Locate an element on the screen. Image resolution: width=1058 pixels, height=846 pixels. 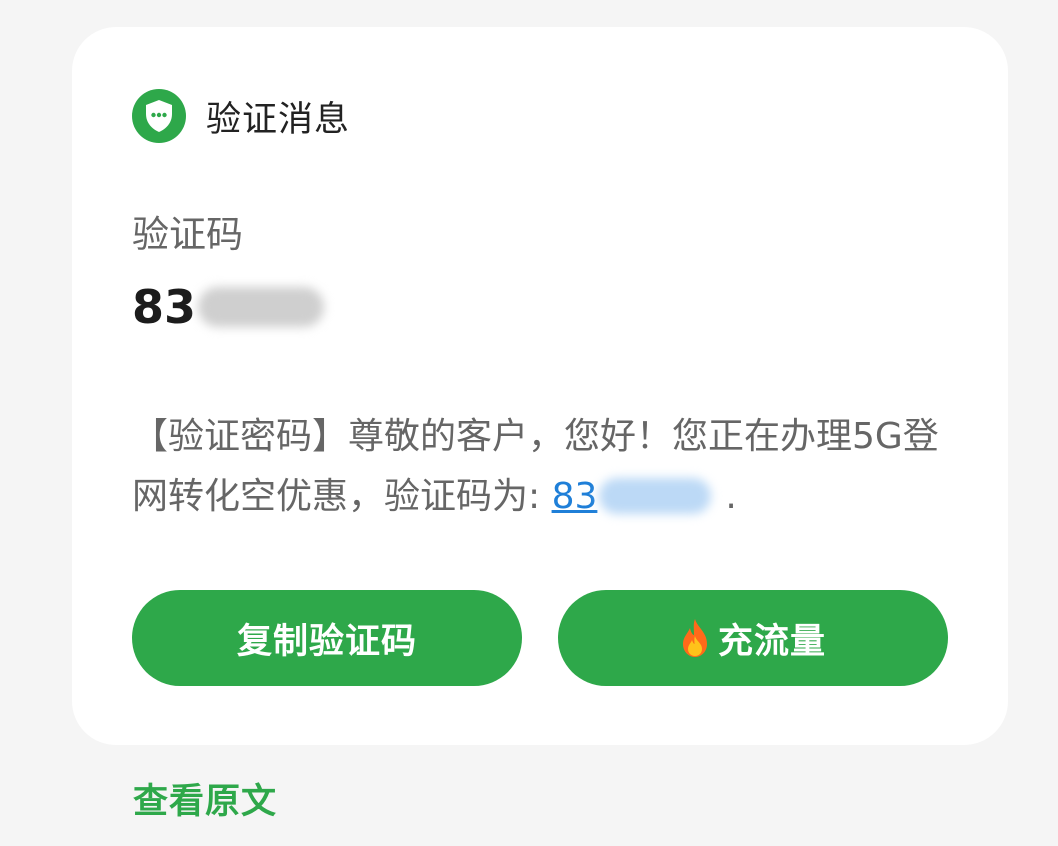
code-redacted-blur is located at coordinates (261, 307).